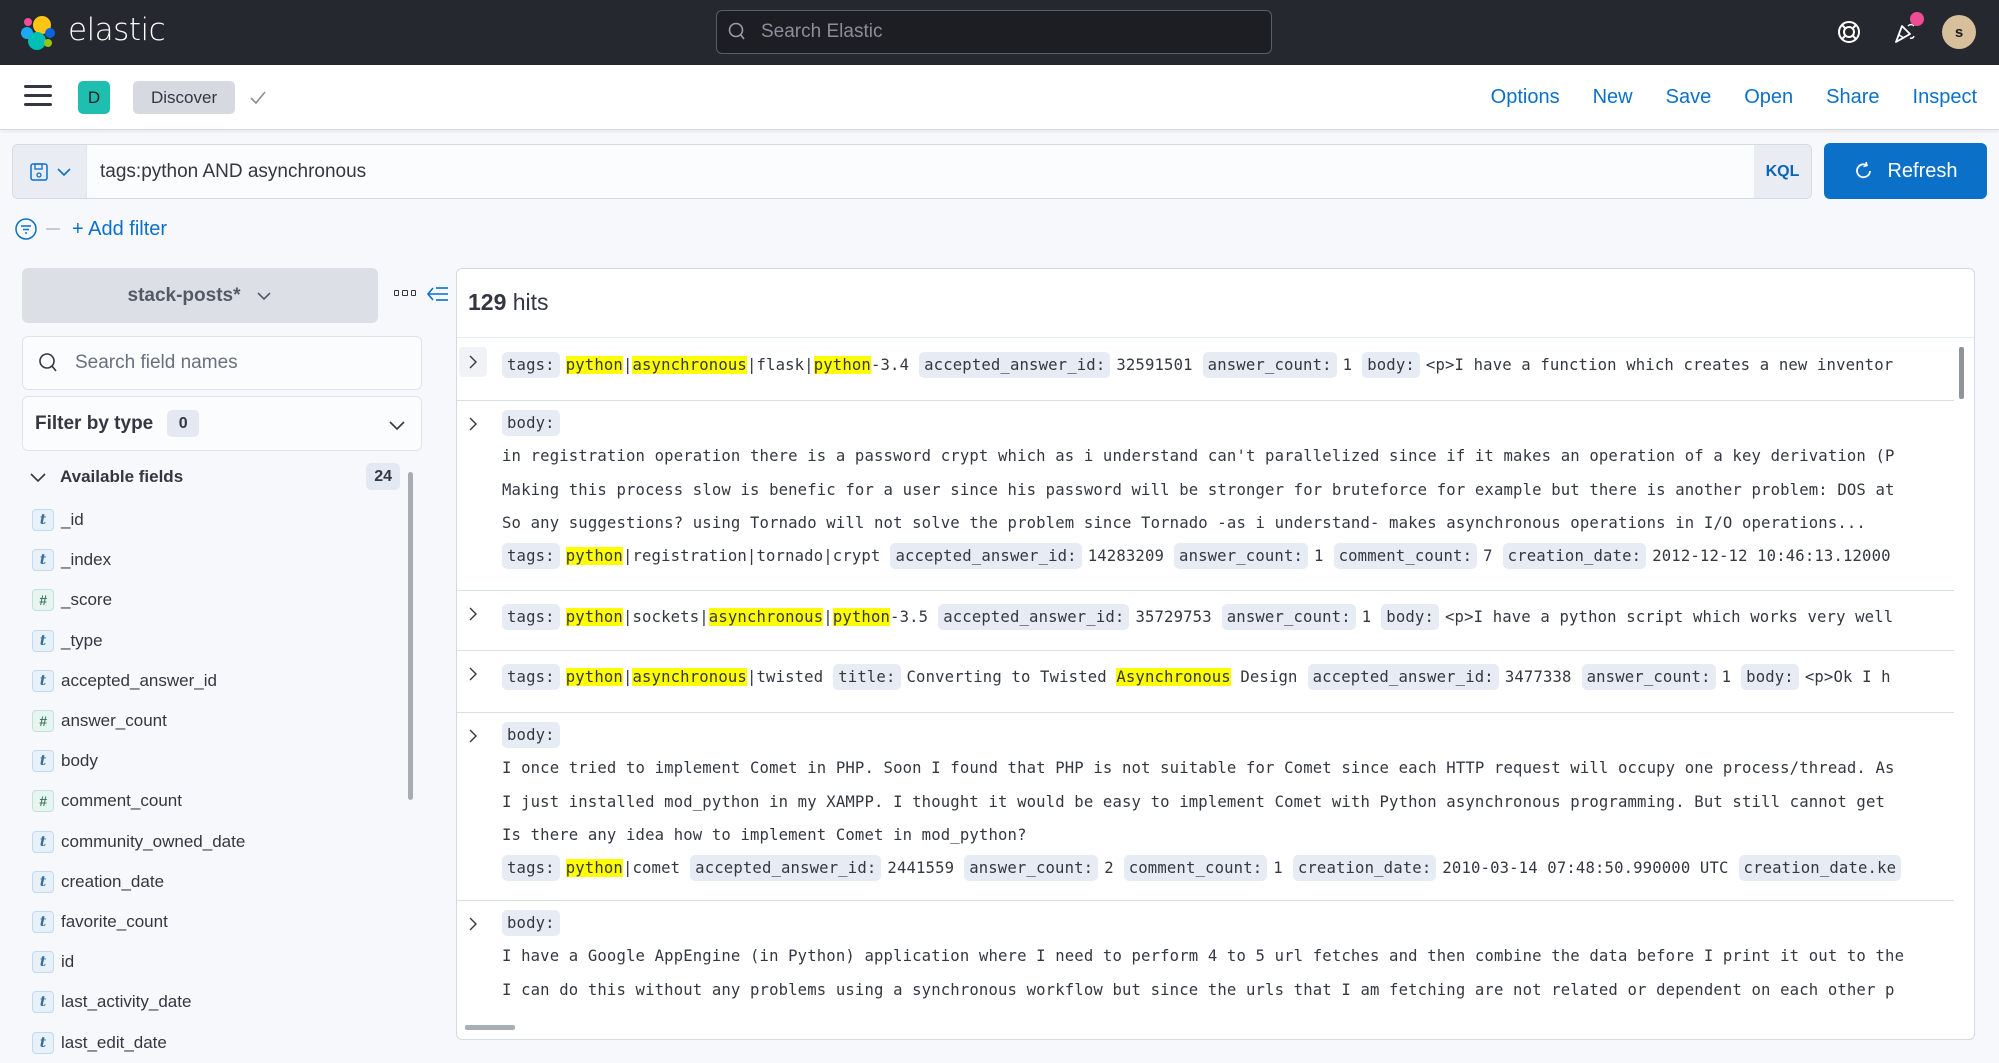  Describe the element at coordinates (1154, 365) in the screenshot. I see `field-value: 32591501` at that location.